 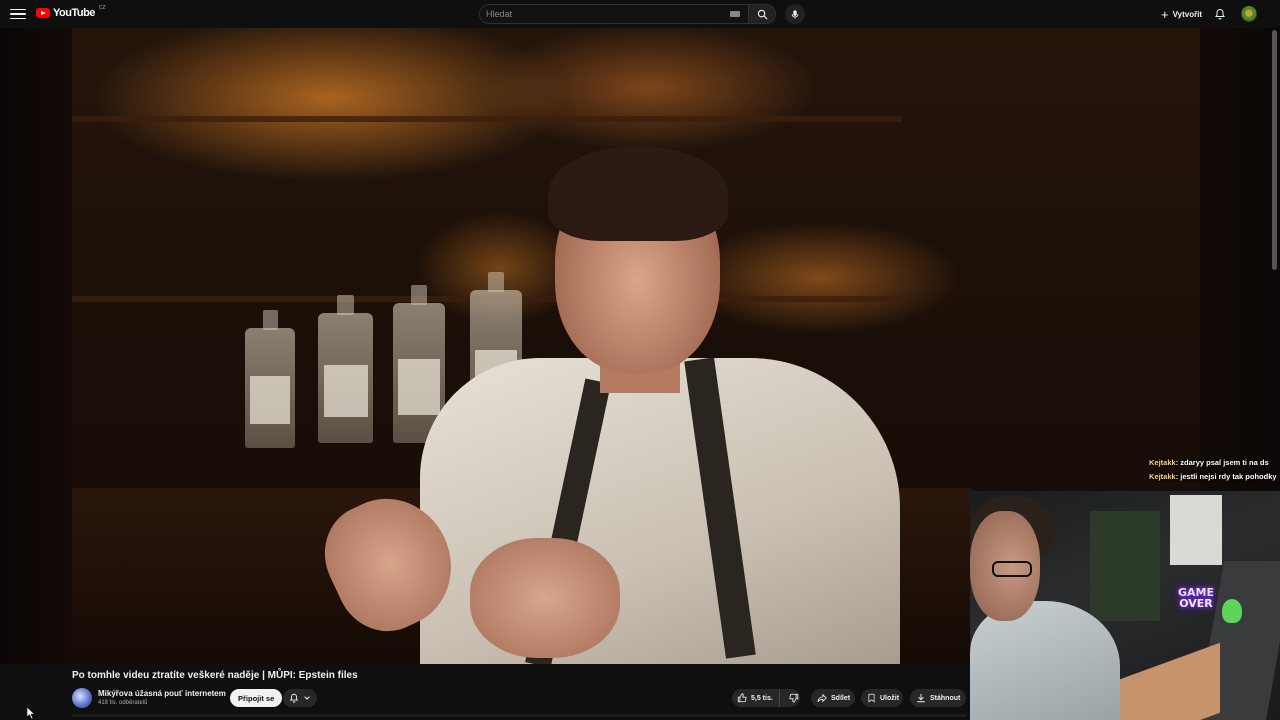 I want to click on search-input, so click(x=601, y=14).